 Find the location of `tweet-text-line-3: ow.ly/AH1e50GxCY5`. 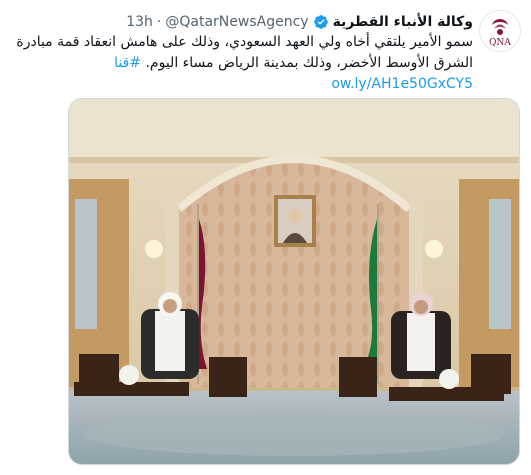

tweet-text-line-3: ow.ly/AH1e50GxCY5 is located at coordinates (240, 84).